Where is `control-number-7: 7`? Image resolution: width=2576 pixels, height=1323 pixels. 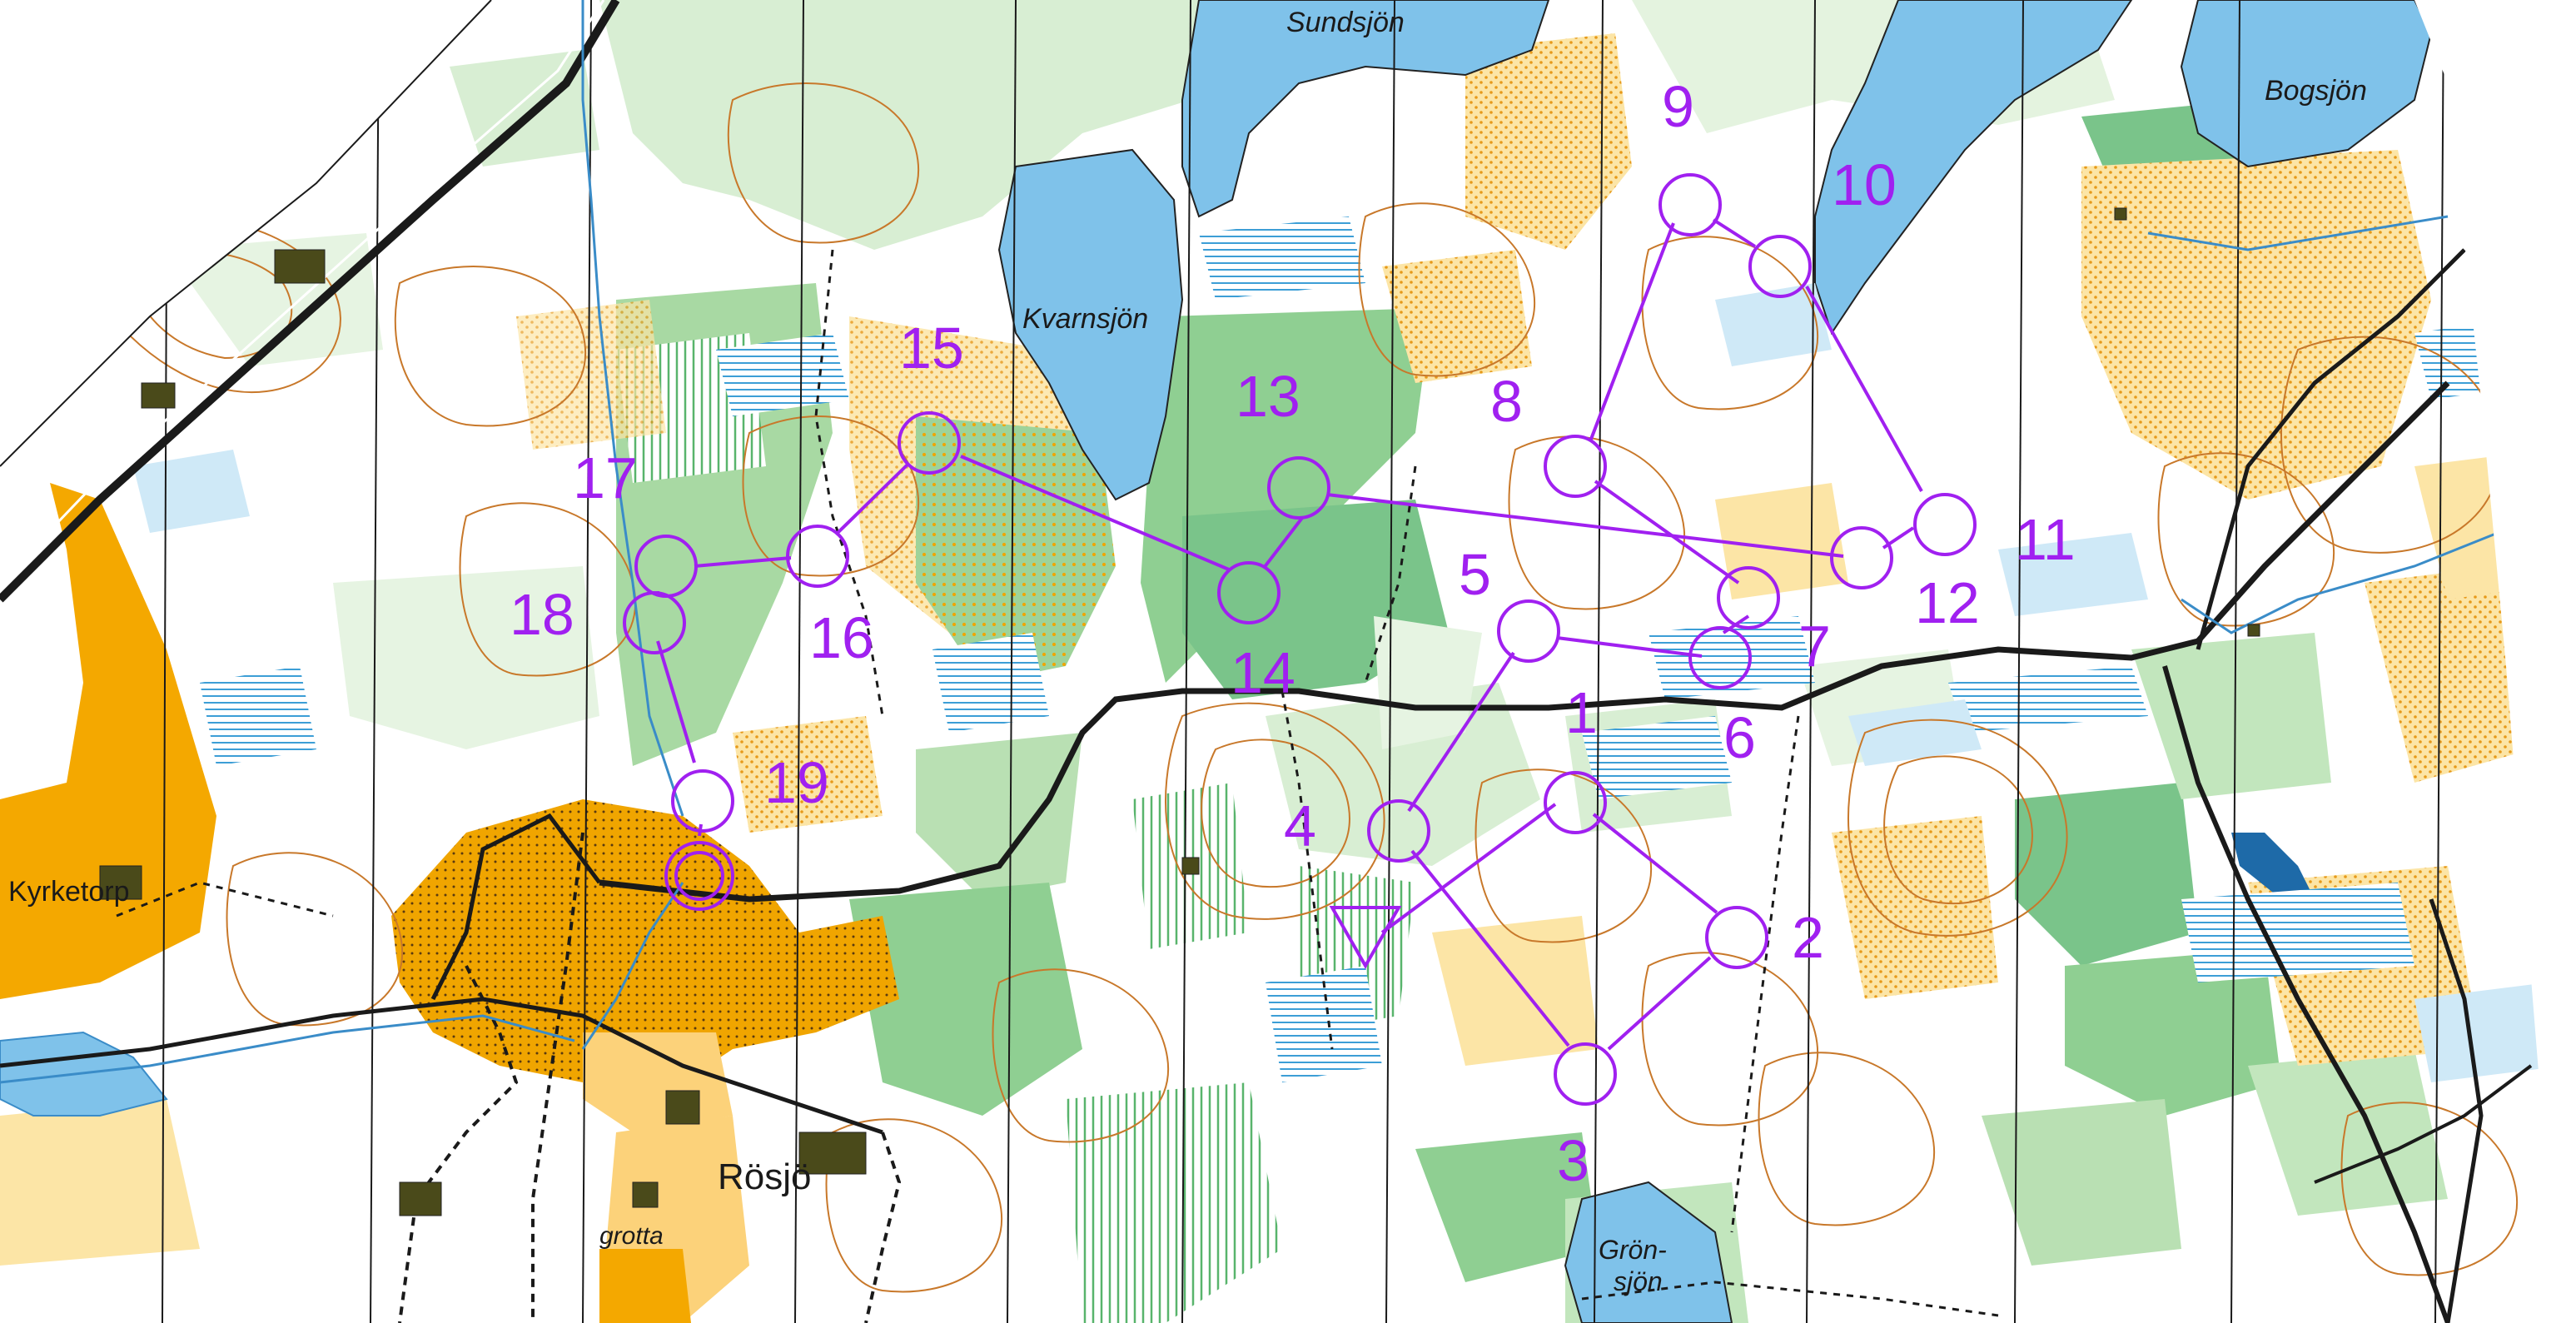
control-number-7: 7 is located at coordinates (1814, 647).